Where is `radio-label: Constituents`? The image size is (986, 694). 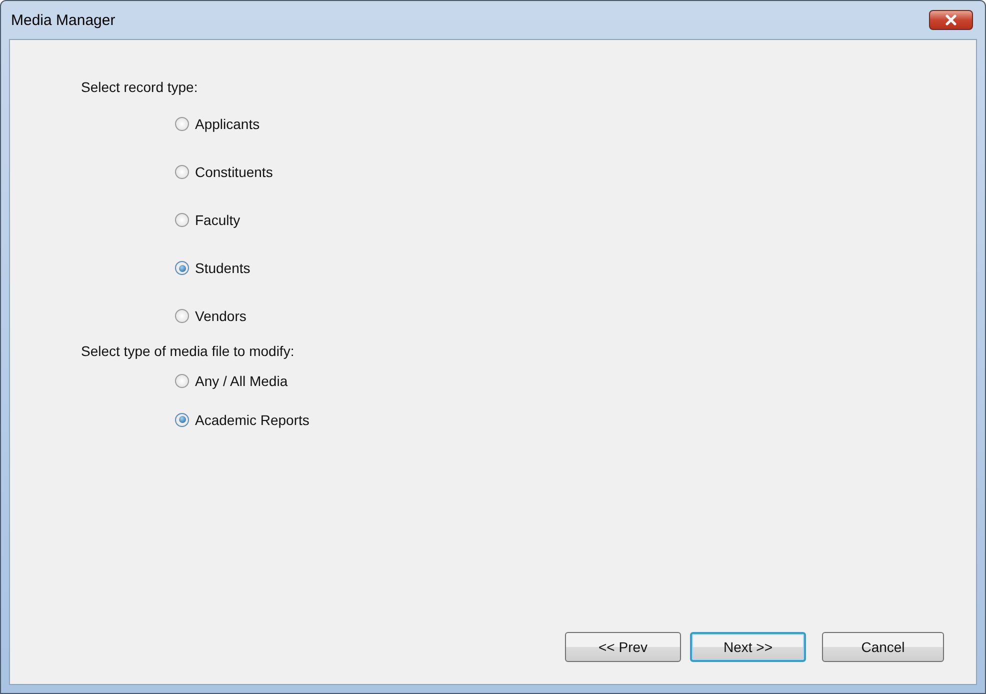
radio-label: Constituents is located at coordinates (234, 172).